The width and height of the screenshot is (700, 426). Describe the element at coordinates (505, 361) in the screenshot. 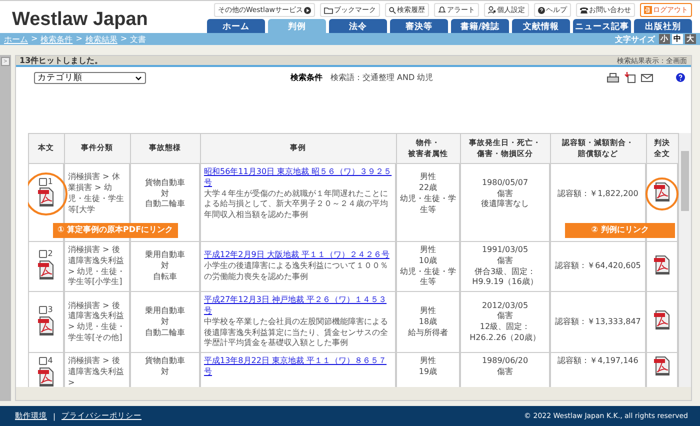

I see `incident-detail: 1989/06/20` at that location.